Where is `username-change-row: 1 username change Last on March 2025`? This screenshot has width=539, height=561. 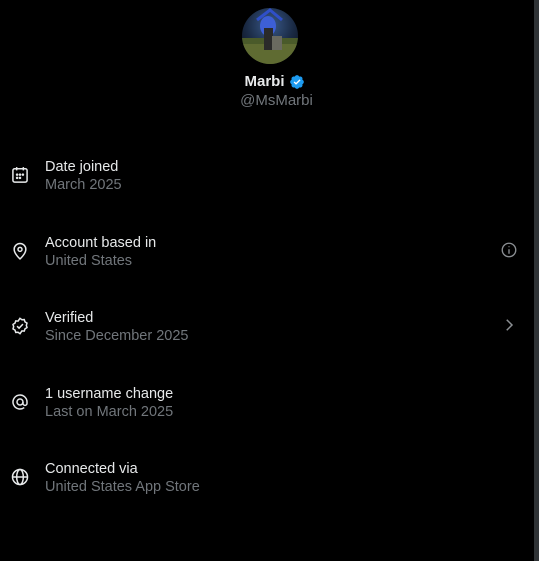
username-change-row: 1 username change Last on March 2025 is located at coordinates (265, 415).